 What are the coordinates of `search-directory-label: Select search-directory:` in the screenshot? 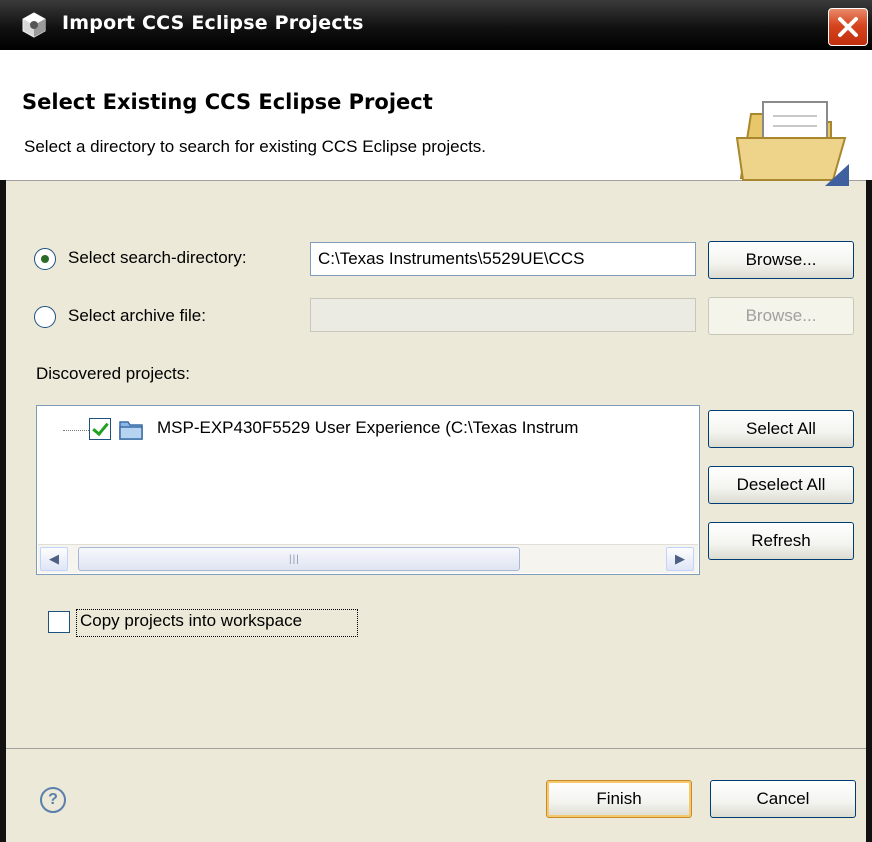 It's located at (157, 257).